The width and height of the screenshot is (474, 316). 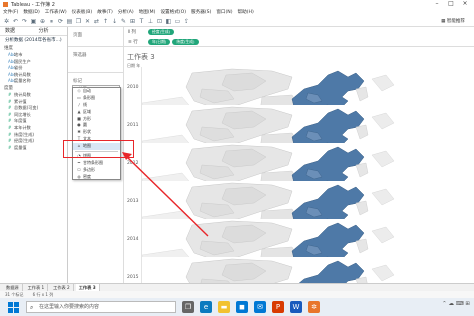 I want to click on mark-type-label: 多边形, so click(x=89, y=169).